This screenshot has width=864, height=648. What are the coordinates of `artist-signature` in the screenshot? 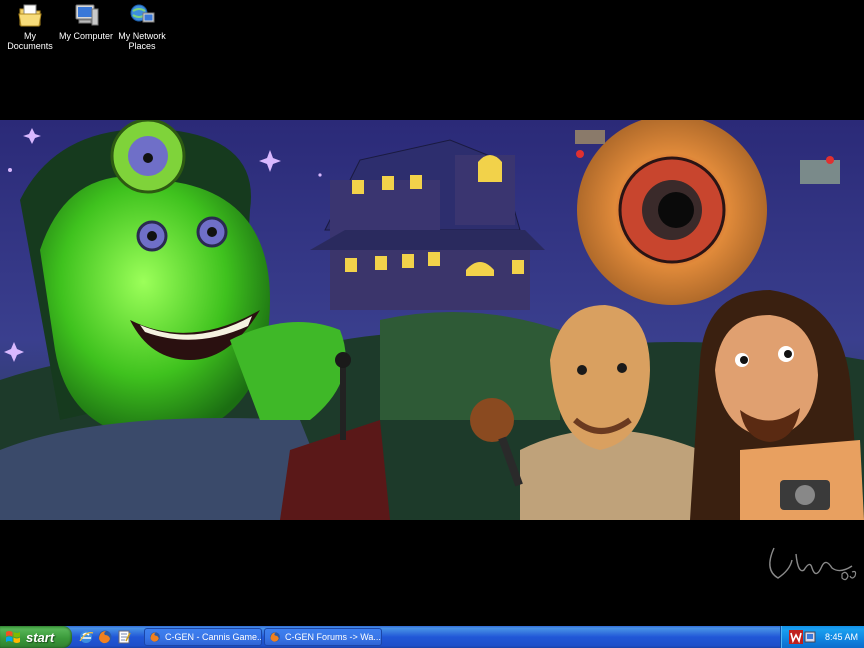 It's located at (813, 564).